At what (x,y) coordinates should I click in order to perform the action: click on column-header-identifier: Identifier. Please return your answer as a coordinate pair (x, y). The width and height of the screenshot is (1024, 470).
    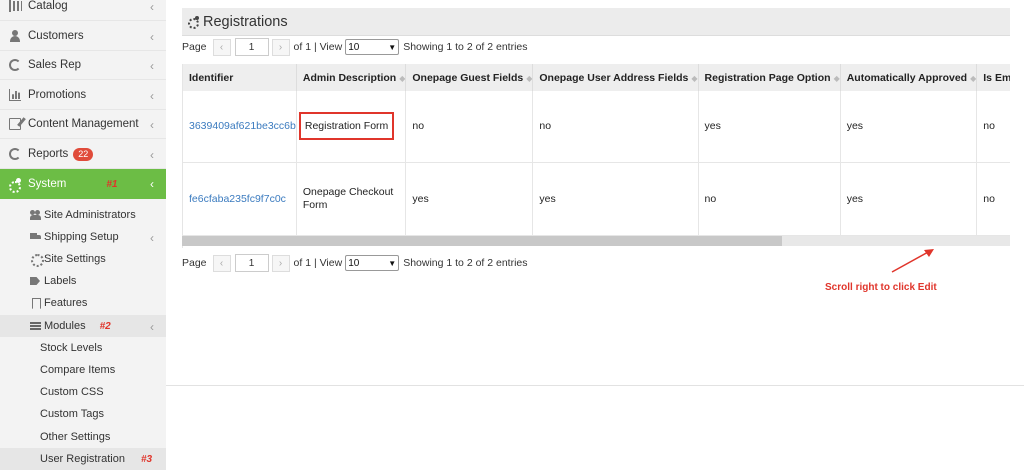
    Looking at the image, I should click on (240, 77).